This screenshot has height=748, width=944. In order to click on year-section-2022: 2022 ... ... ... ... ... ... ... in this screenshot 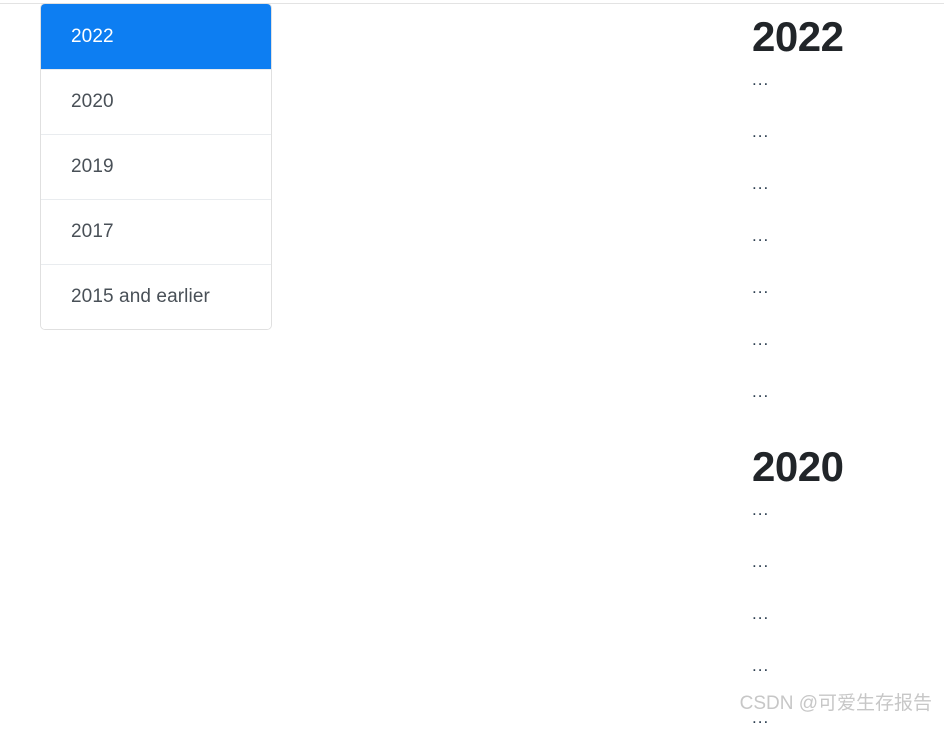, I will do `click(848, 211)`.